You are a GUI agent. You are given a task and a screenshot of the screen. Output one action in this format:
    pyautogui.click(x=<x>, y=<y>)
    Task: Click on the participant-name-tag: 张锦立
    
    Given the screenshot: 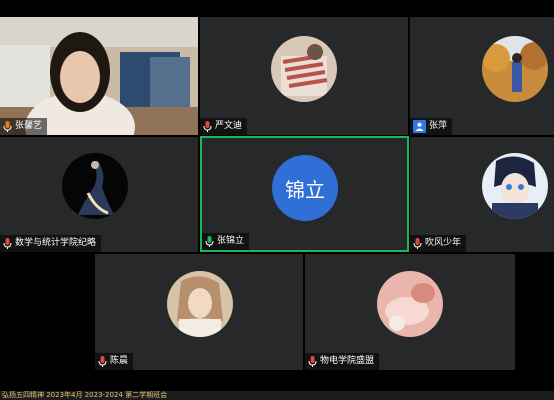 What is the action you would take?
    pyautogui.click(x=226, y=241)
    